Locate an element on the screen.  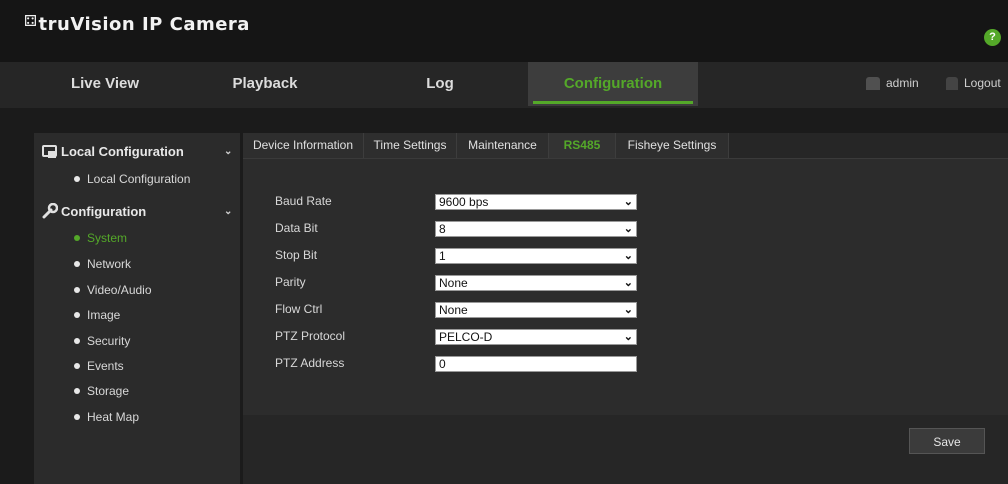
nav-tab-configuration: Configuration is located at coordinates (613, 84).